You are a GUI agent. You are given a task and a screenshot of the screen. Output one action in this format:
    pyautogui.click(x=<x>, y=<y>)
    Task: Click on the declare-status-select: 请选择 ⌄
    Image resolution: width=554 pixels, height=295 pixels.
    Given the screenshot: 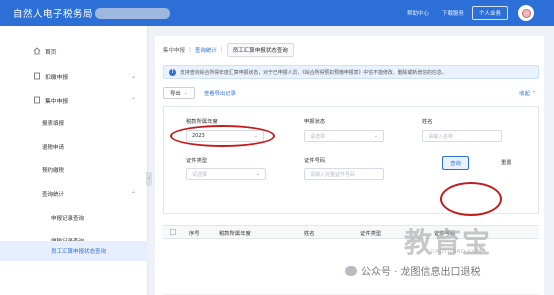 What is the action you would take?
    pyautogui.click(x=344, y=136)
    